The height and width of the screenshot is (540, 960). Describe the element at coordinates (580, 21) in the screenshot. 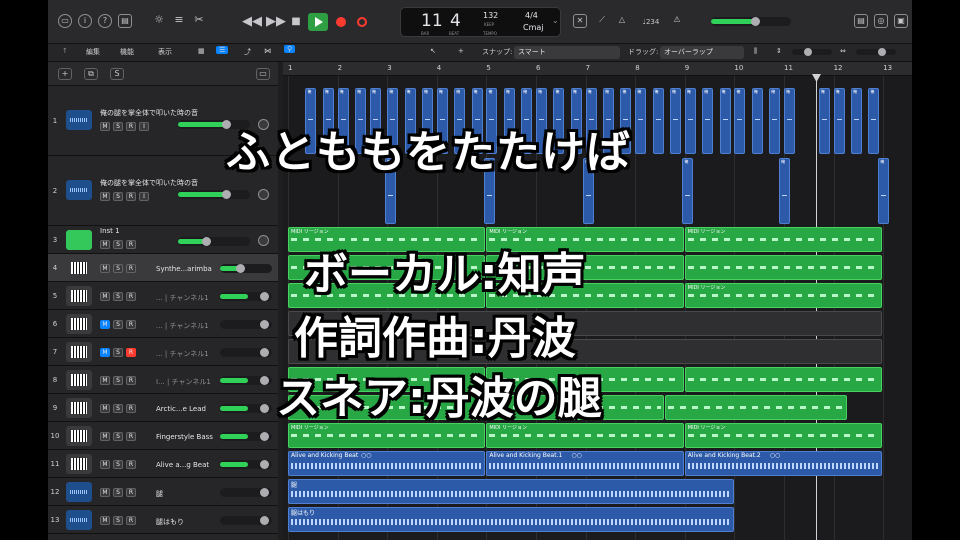

I see `replace-icon: ✕` at that location.